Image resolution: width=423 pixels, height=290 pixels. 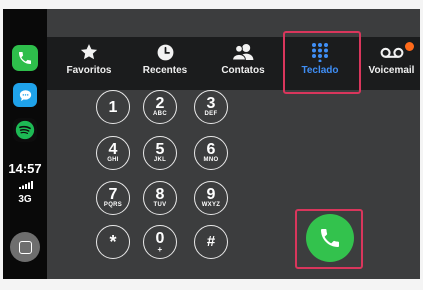 I want to click on key-digit: *, so click(x=113, y=242).